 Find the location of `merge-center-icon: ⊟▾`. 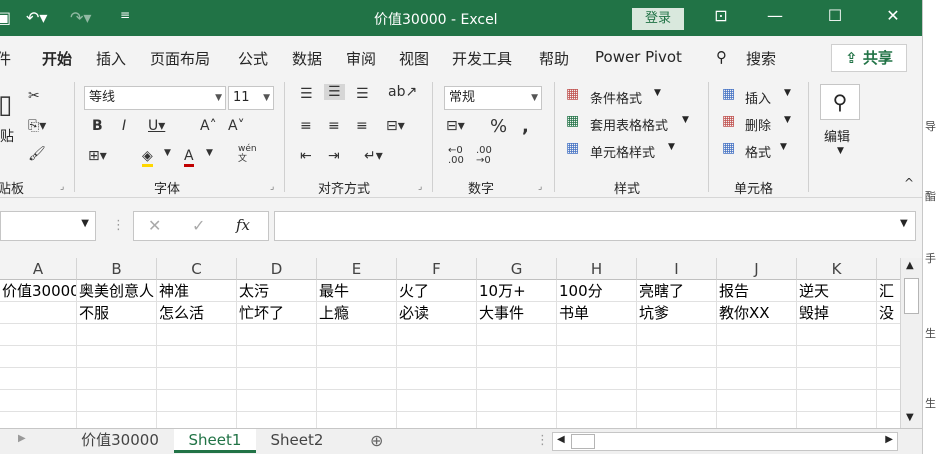

merge-center-icon: ⊟▾ is located at coordinates (395, 126).